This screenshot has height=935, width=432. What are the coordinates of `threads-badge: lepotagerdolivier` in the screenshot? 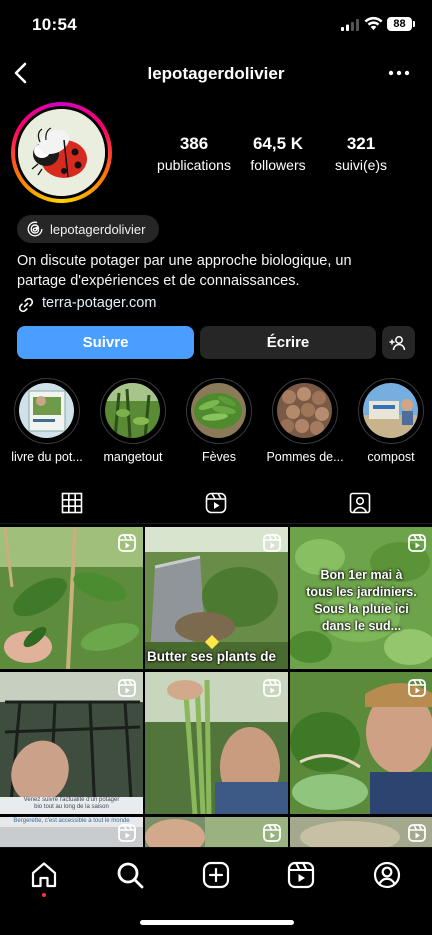 It's located at (88, 229).